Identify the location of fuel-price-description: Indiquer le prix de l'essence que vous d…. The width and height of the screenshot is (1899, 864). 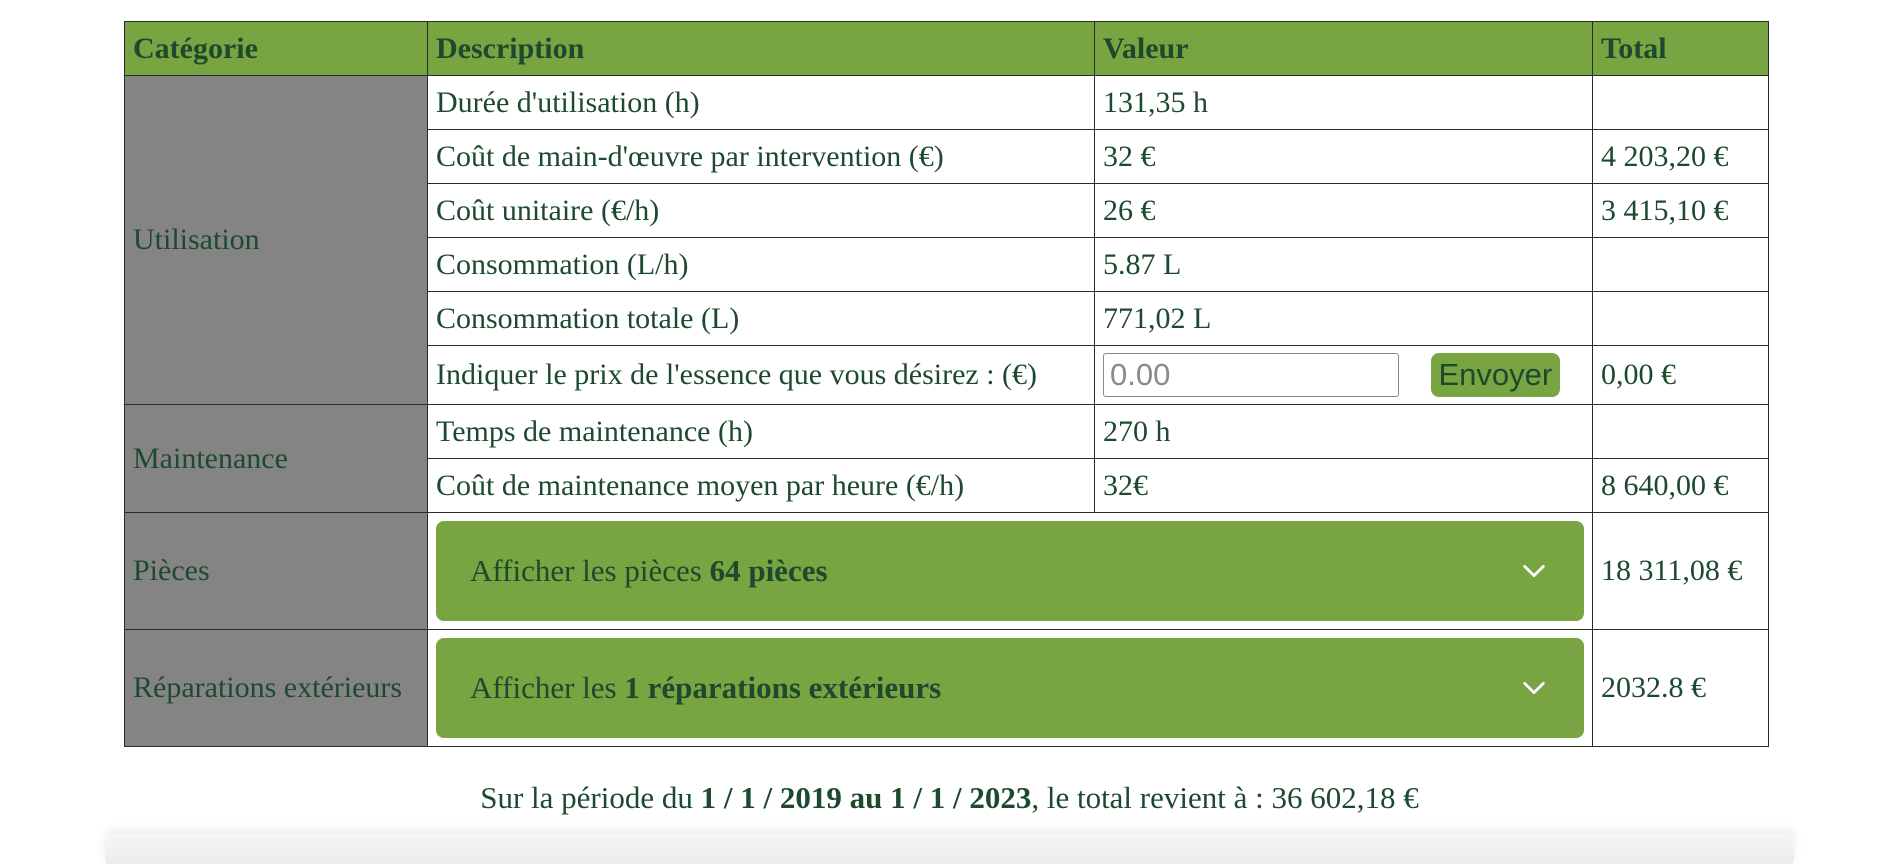
(761, 375).